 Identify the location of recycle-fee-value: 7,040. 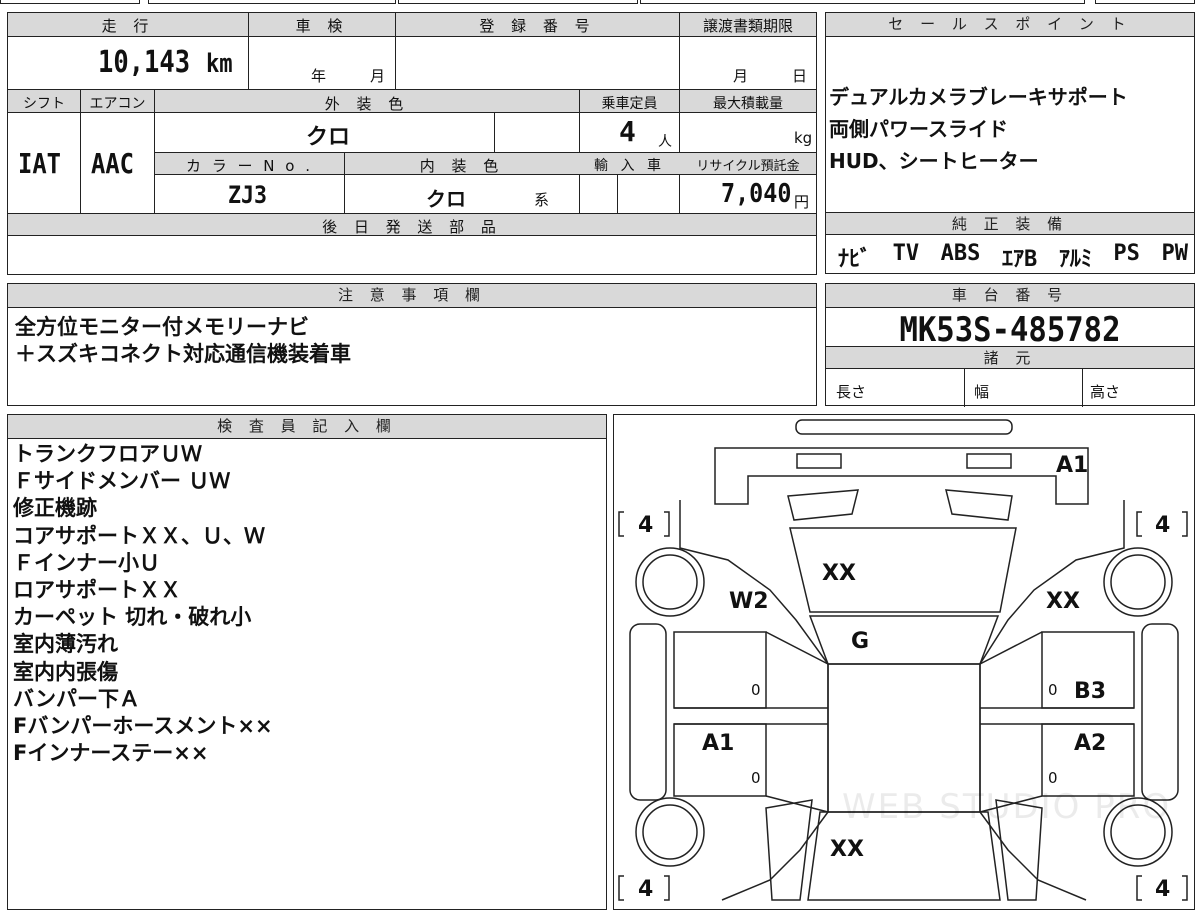
(756, 194).